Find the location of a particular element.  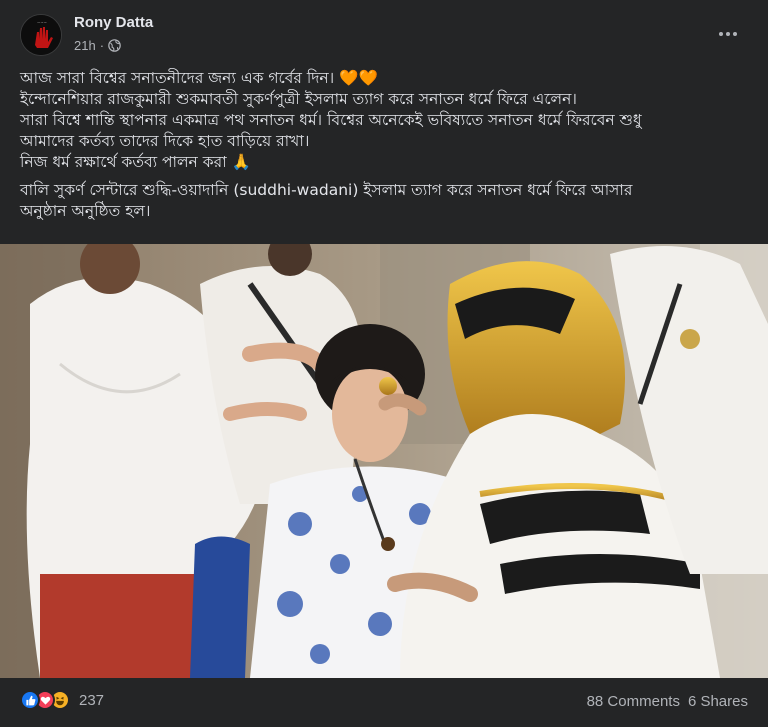

more-options-icon is located at coordinates (721, 34).